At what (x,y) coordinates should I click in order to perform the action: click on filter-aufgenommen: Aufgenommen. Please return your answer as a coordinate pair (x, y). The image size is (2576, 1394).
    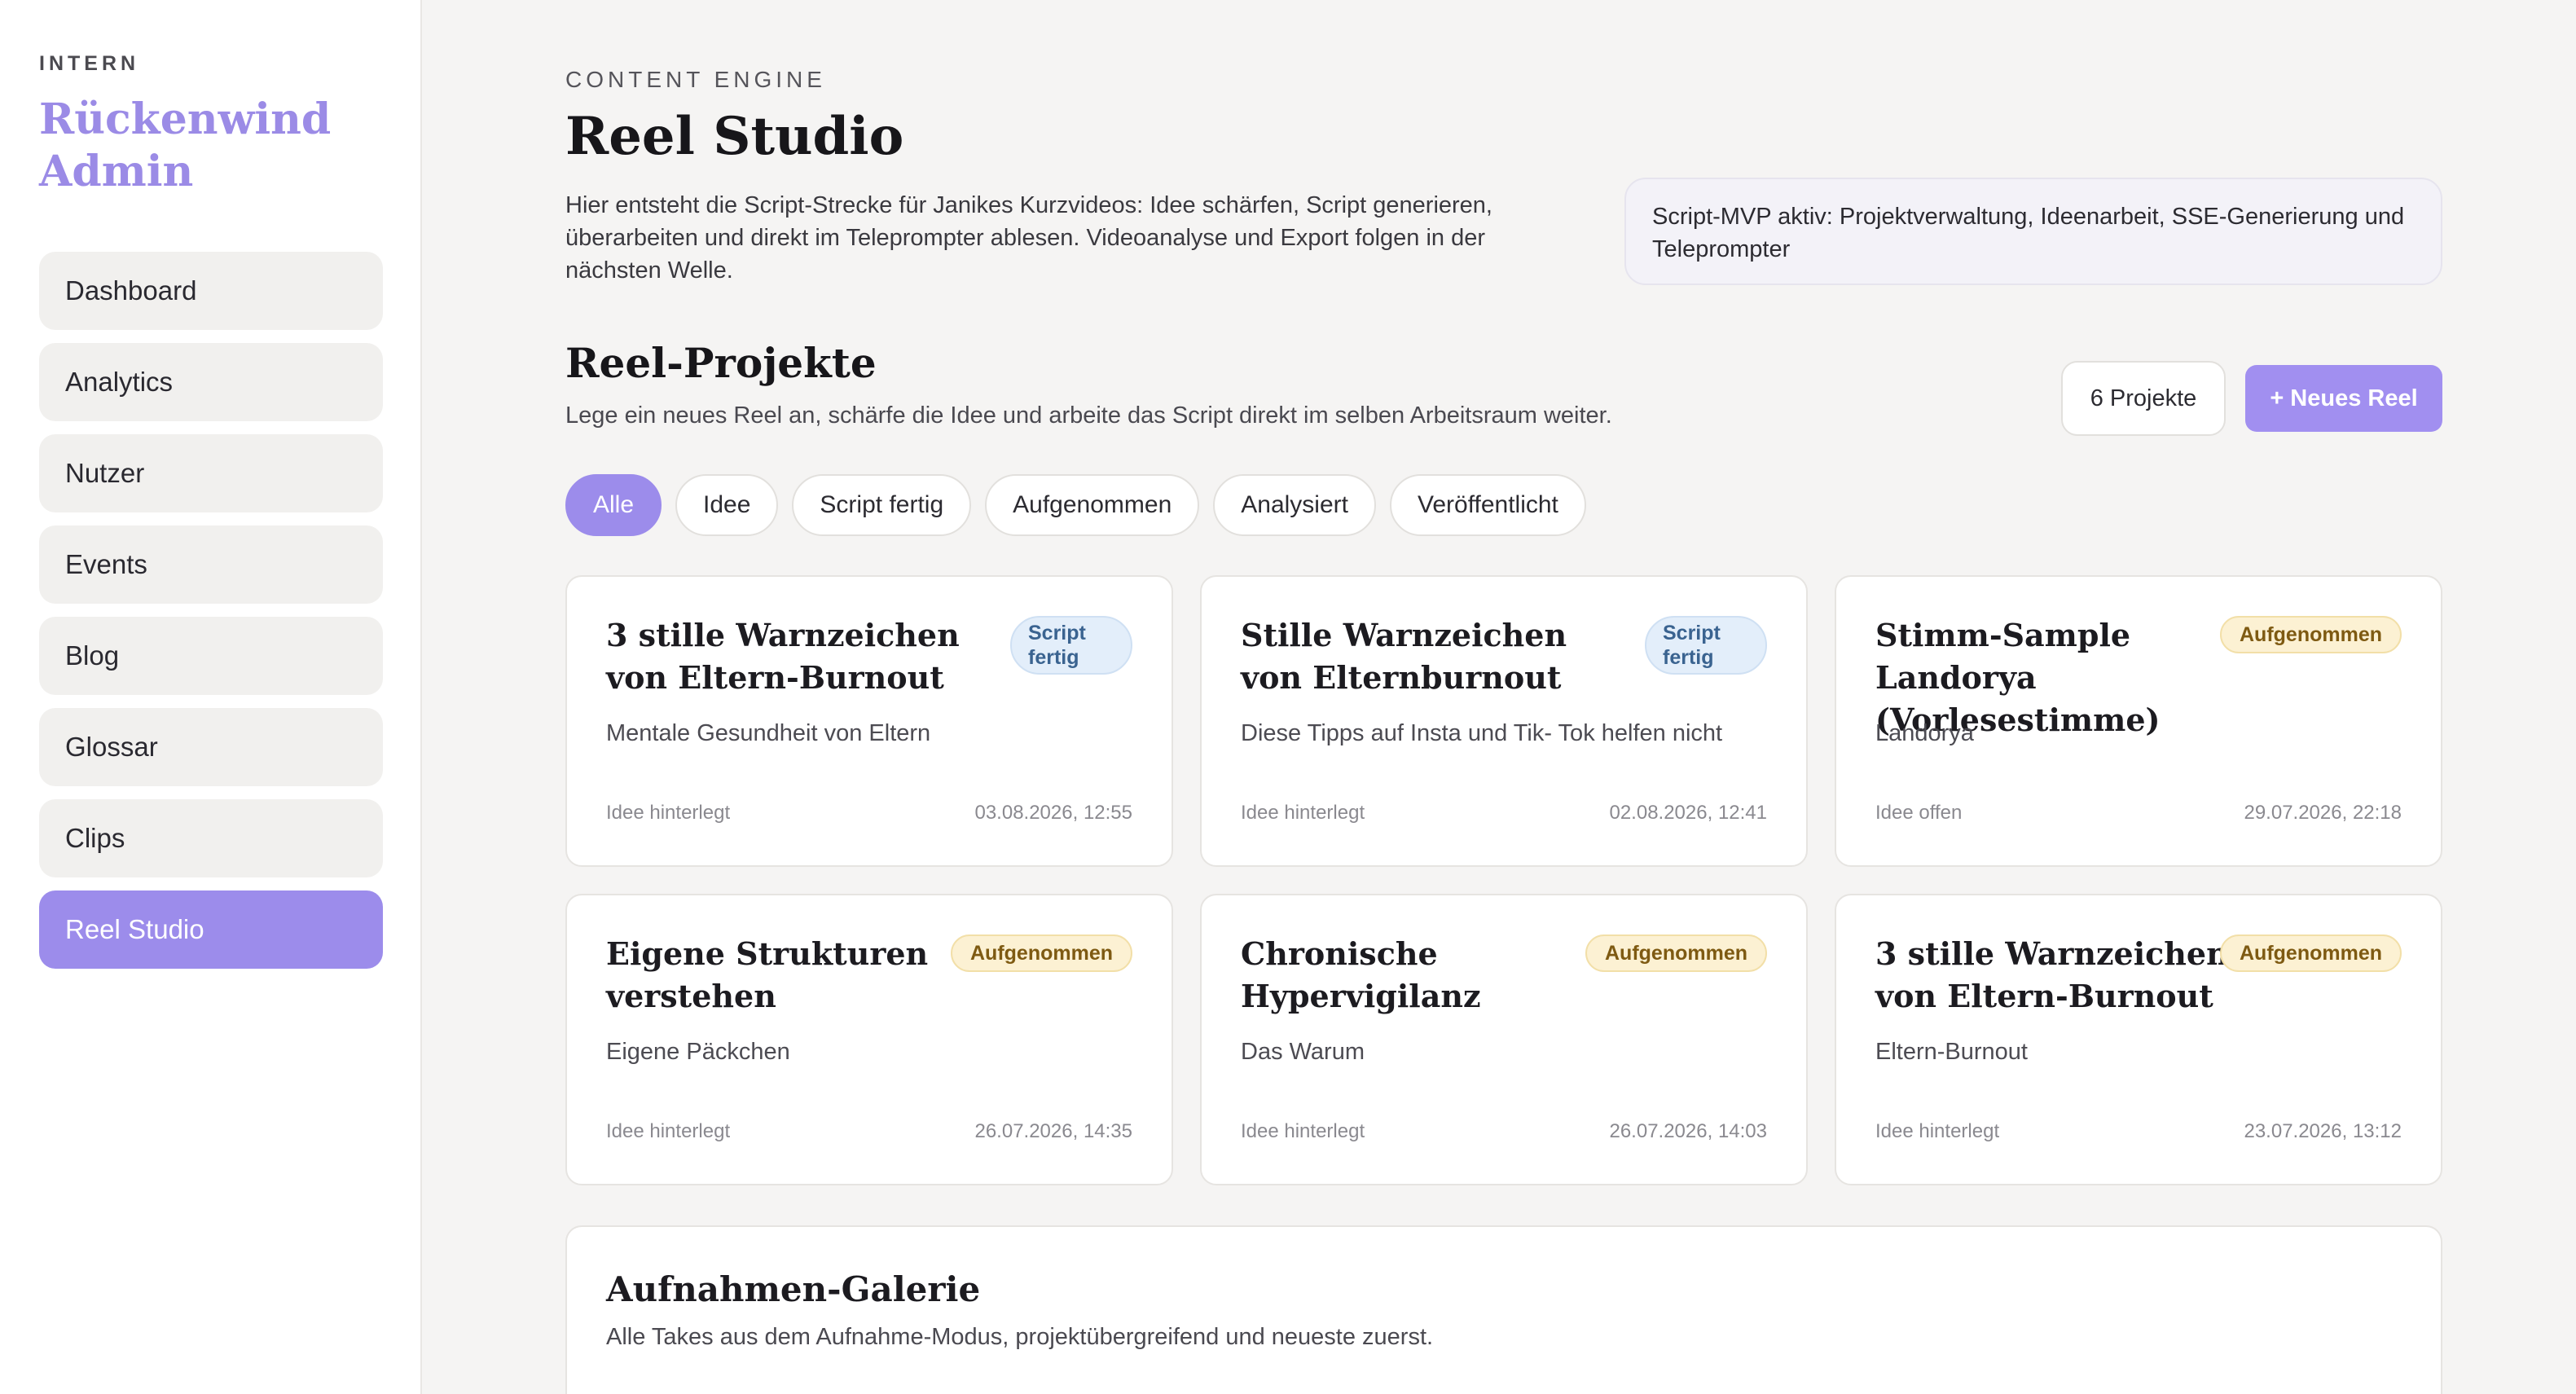
    Looking at the image, I should click on (1092, 505).